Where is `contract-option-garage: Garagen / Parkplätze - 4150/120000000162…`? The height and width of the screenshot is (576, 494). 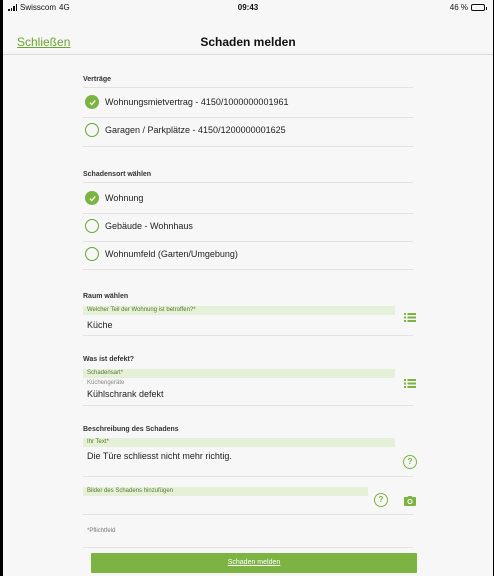 contract-option-garage: Garagen / Parkplätze - 4150/120000000162… is located at coordinates (185, 130).